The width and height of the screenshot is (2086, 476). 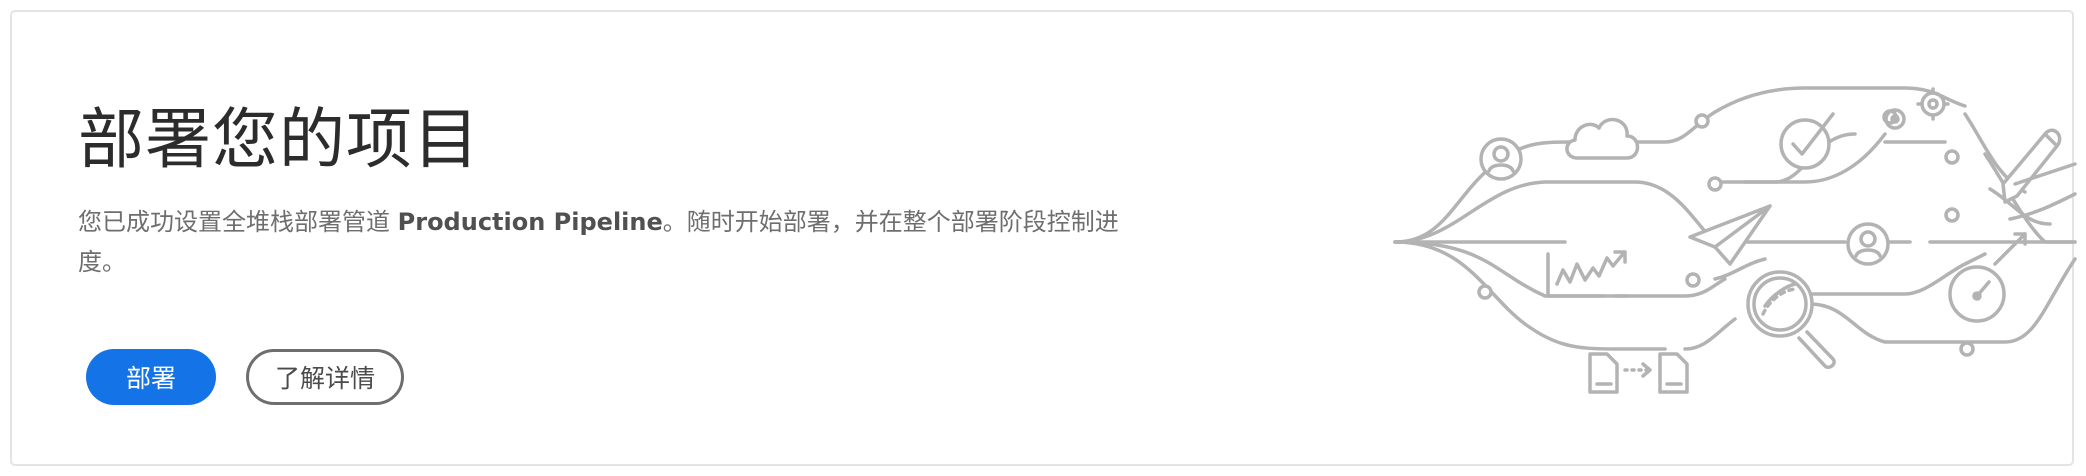 What do you see at coordinates (325, 377) in the screenshot?
I see `learn-more-button: 了解详情` at bounding box center [325, 377].